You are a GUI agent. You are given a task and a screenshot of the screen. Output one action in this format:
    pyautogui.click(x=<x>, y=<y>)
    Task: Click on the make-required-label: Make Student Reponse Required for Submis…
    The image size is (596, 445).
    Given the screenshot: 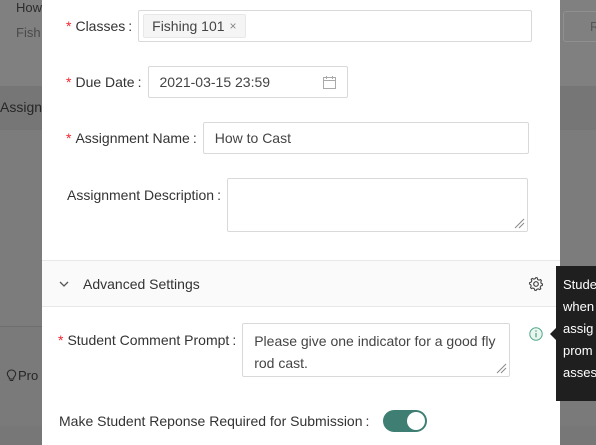 What is the action you would take?
    pyautogui.click(x=211, y=421)
    